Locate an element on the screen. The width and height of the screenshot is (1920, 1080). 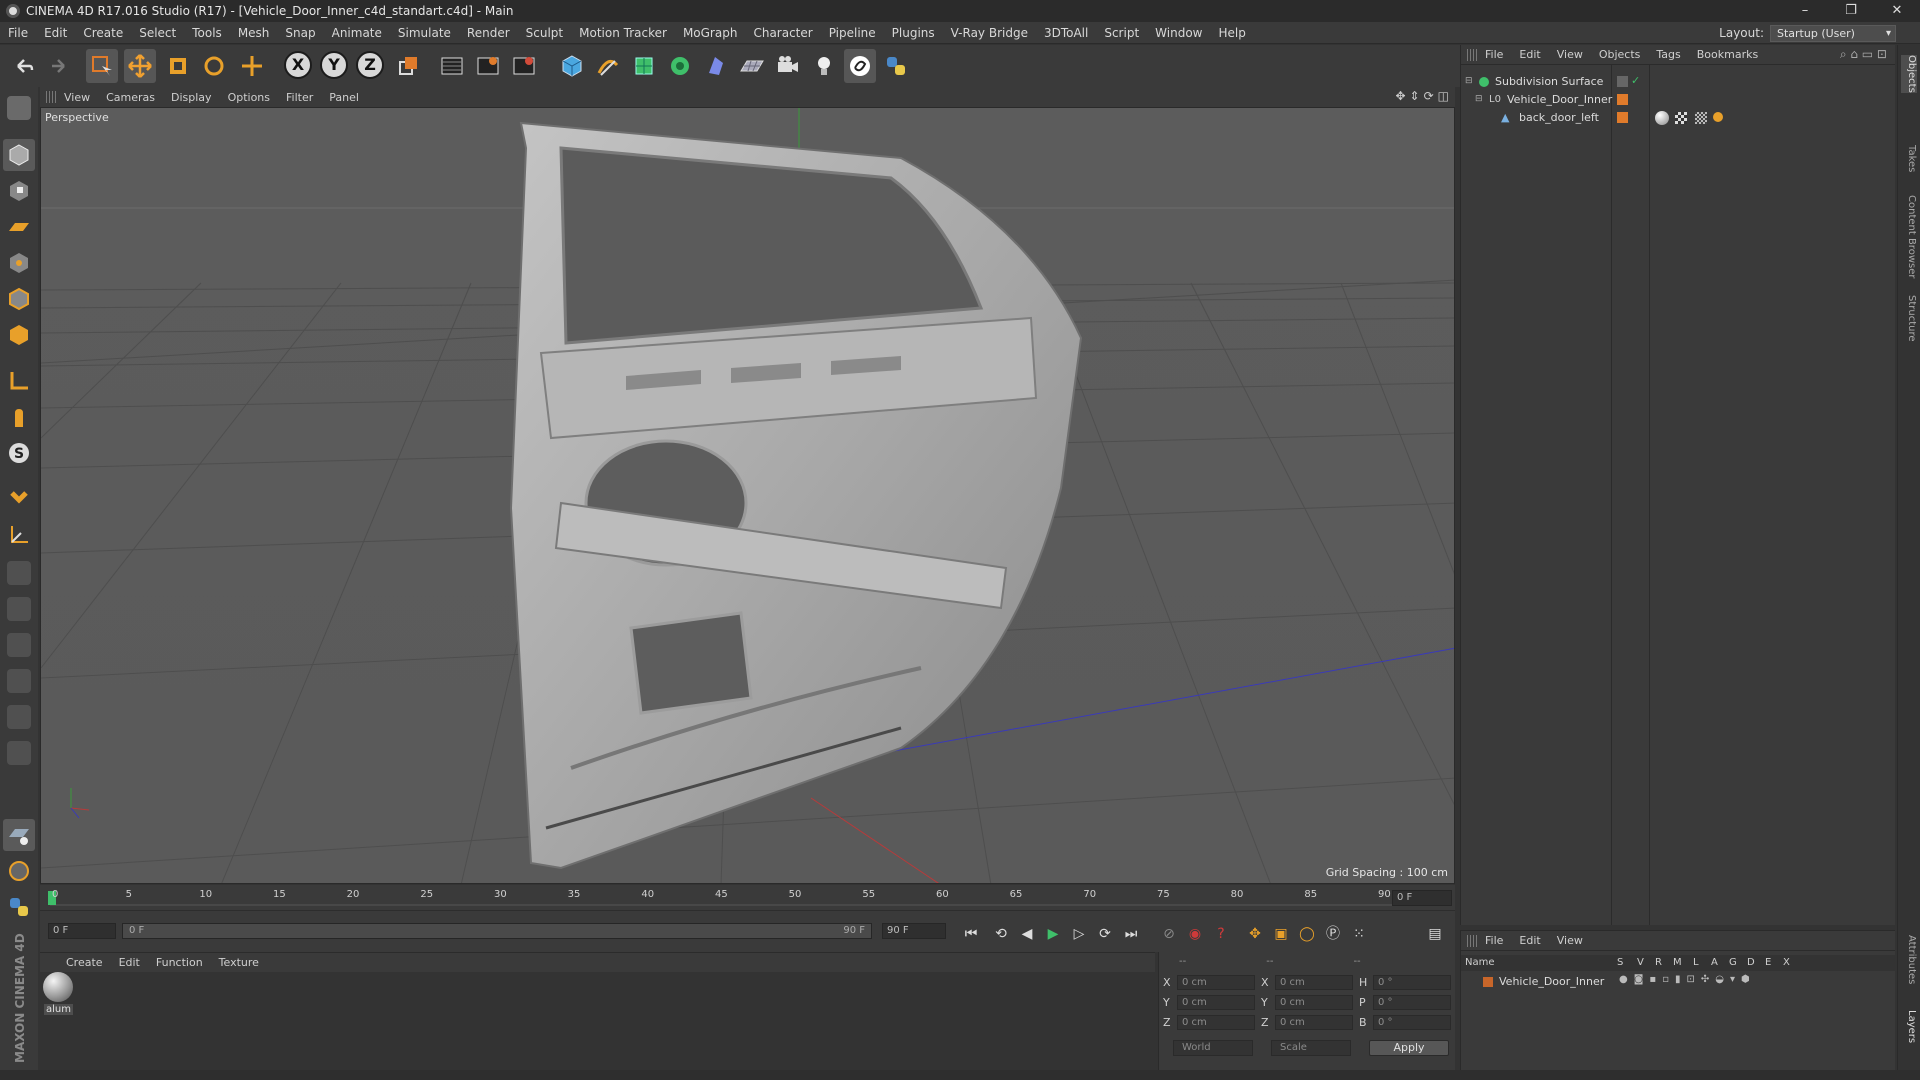
workplane-axis-button is located at coordinates (19, 535).